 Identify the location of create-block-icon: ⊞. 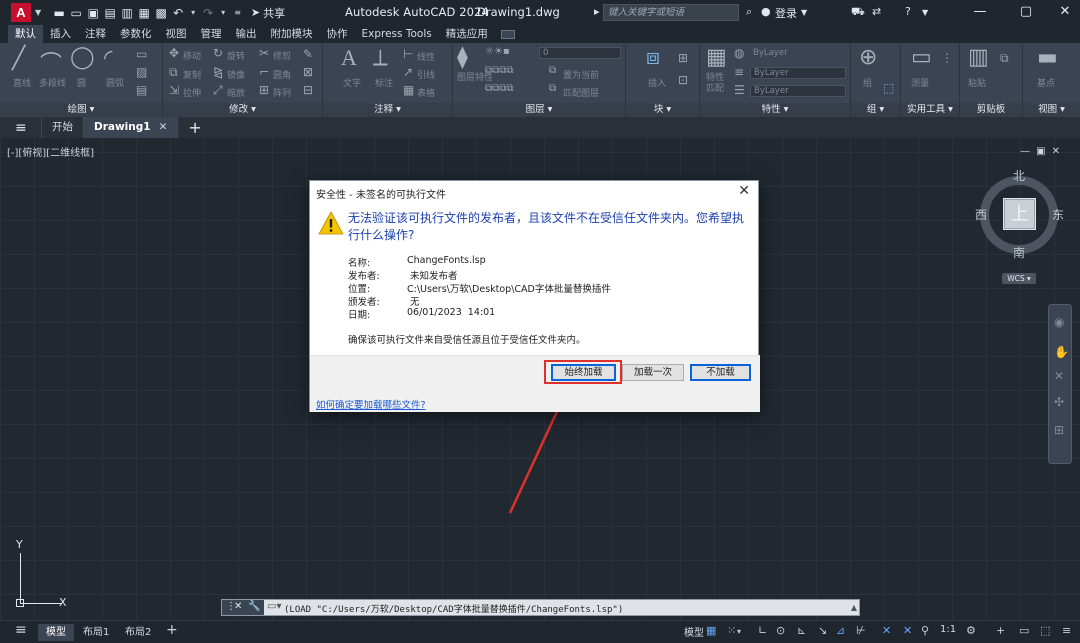
(683, 58).